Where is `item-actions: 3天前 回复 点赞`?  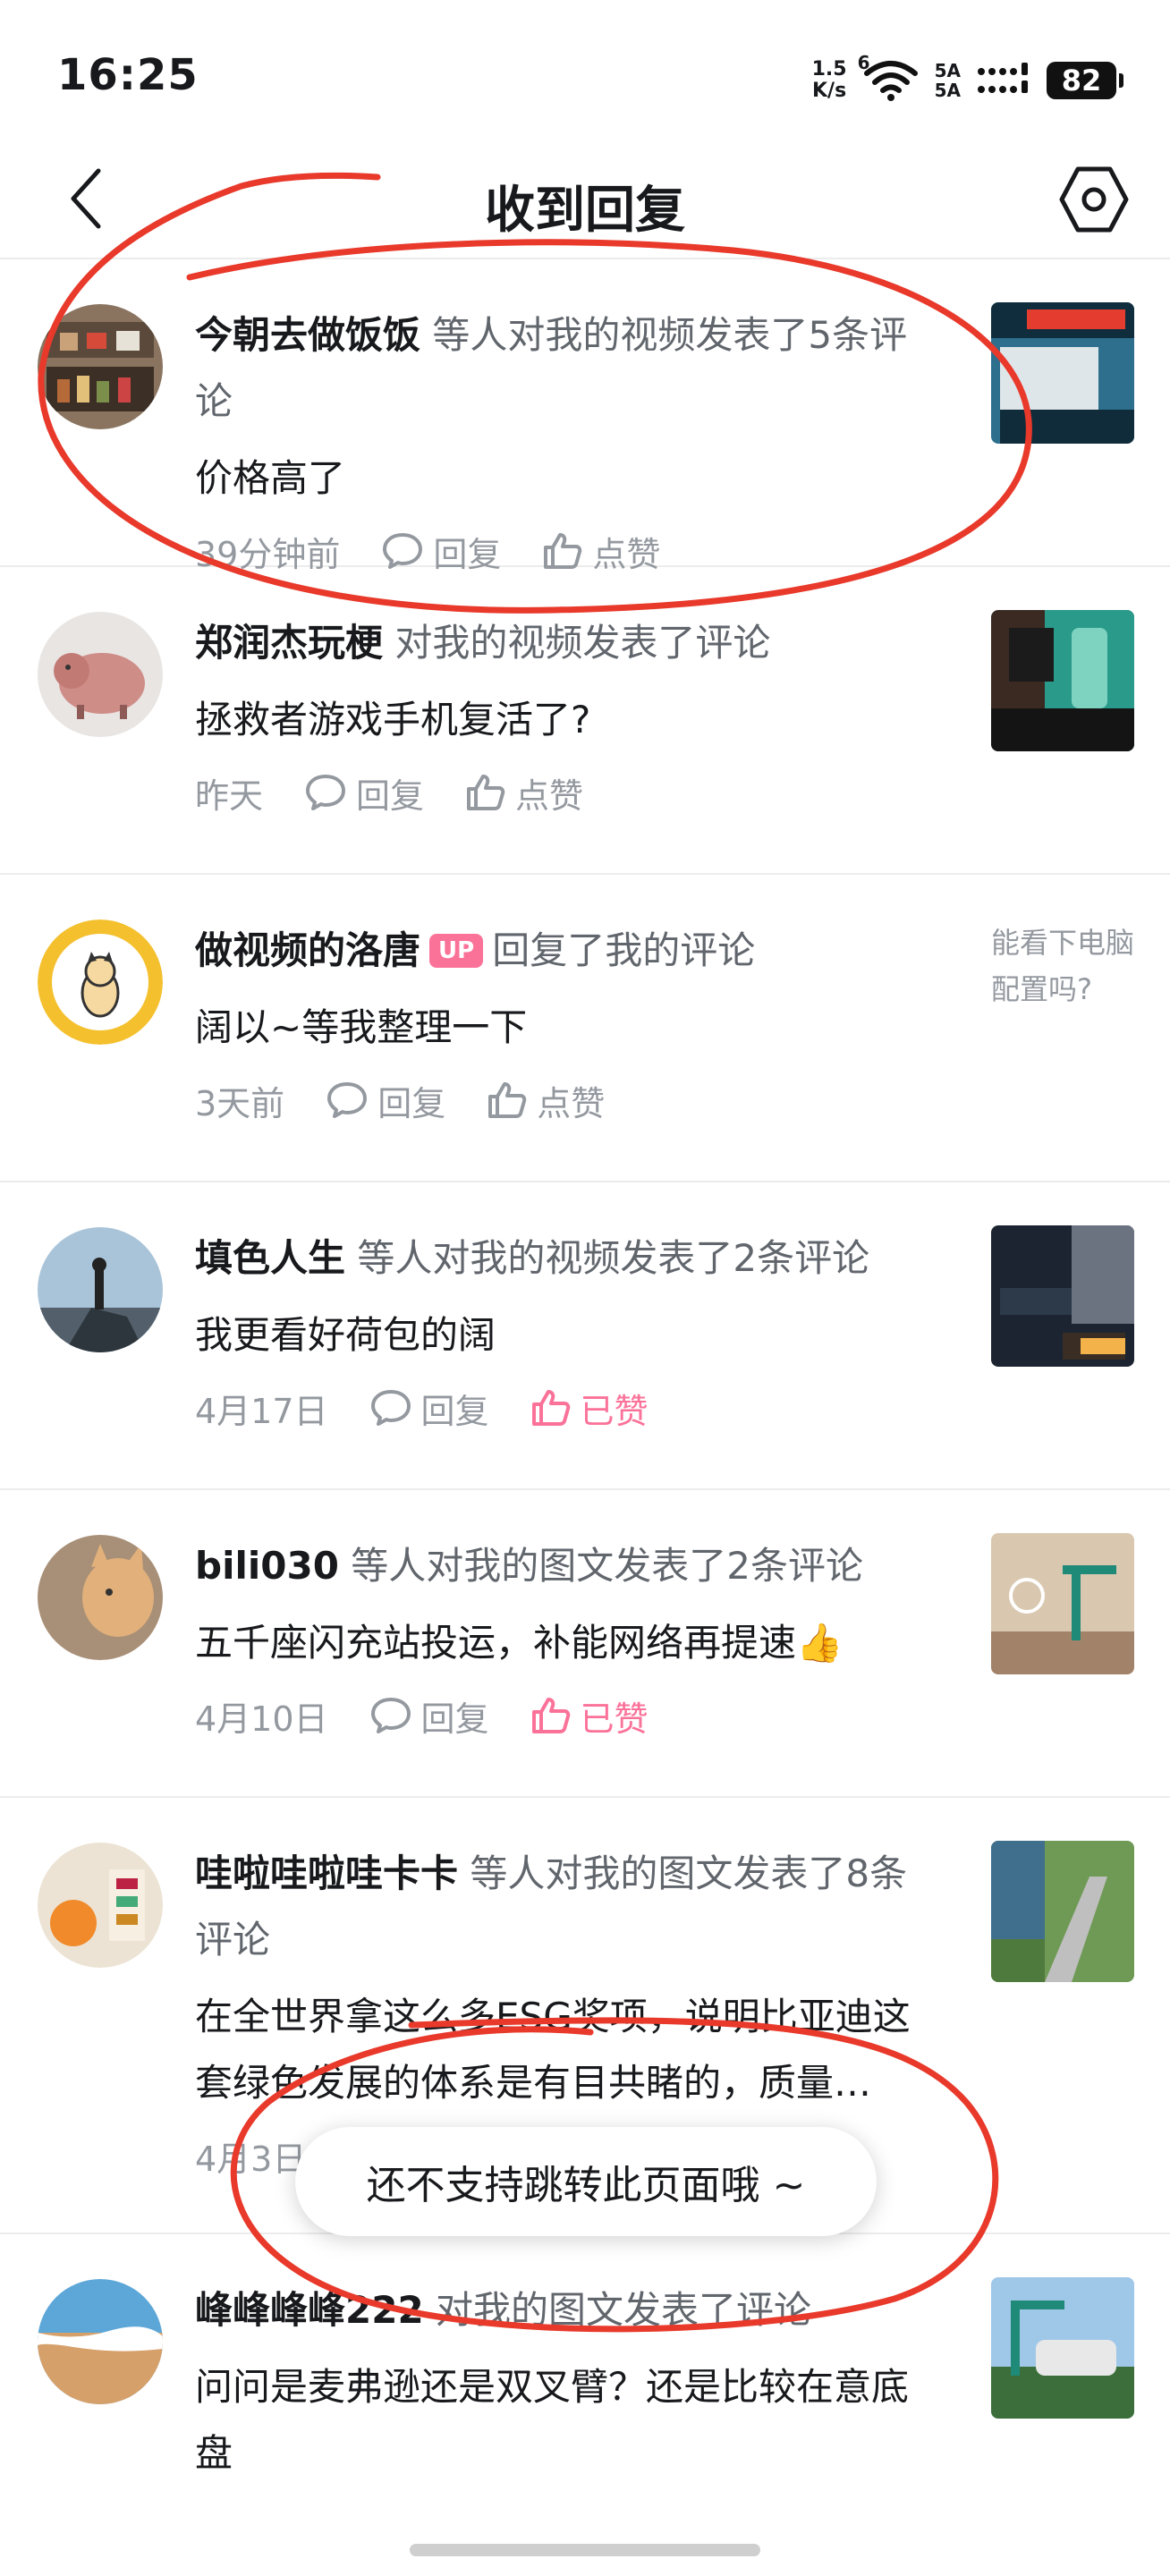 item-actions: 3天前 回复 点赞 is located at coordinates (566, 1100).